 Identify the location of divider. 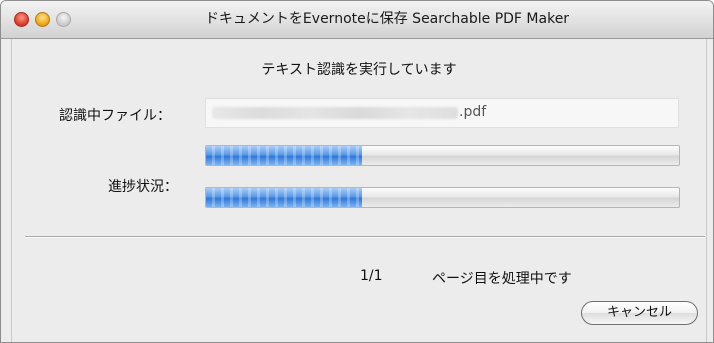
(365, 237).